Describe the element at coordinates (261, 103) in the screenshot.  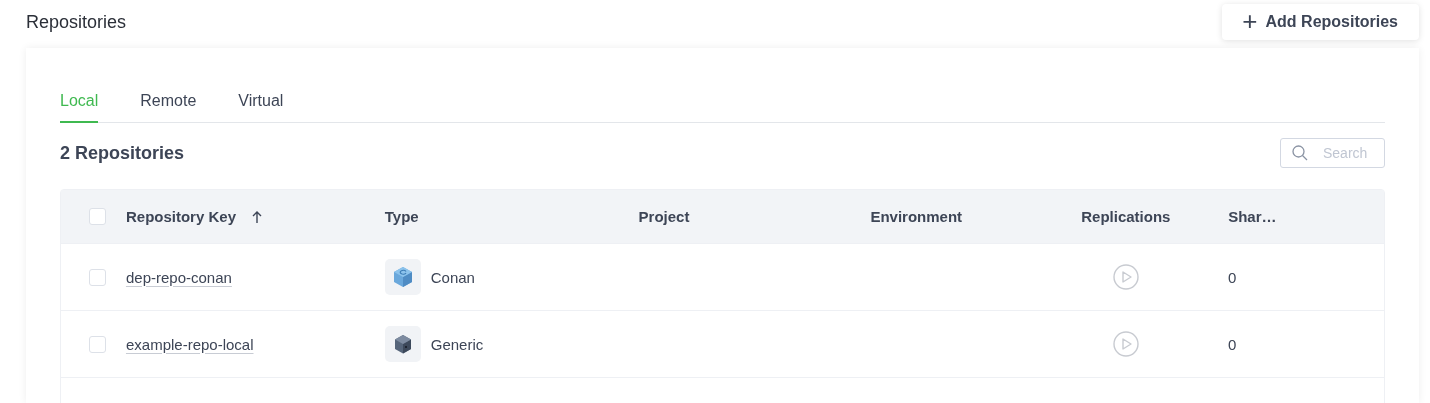
I see `tab: Virtual` at that location.